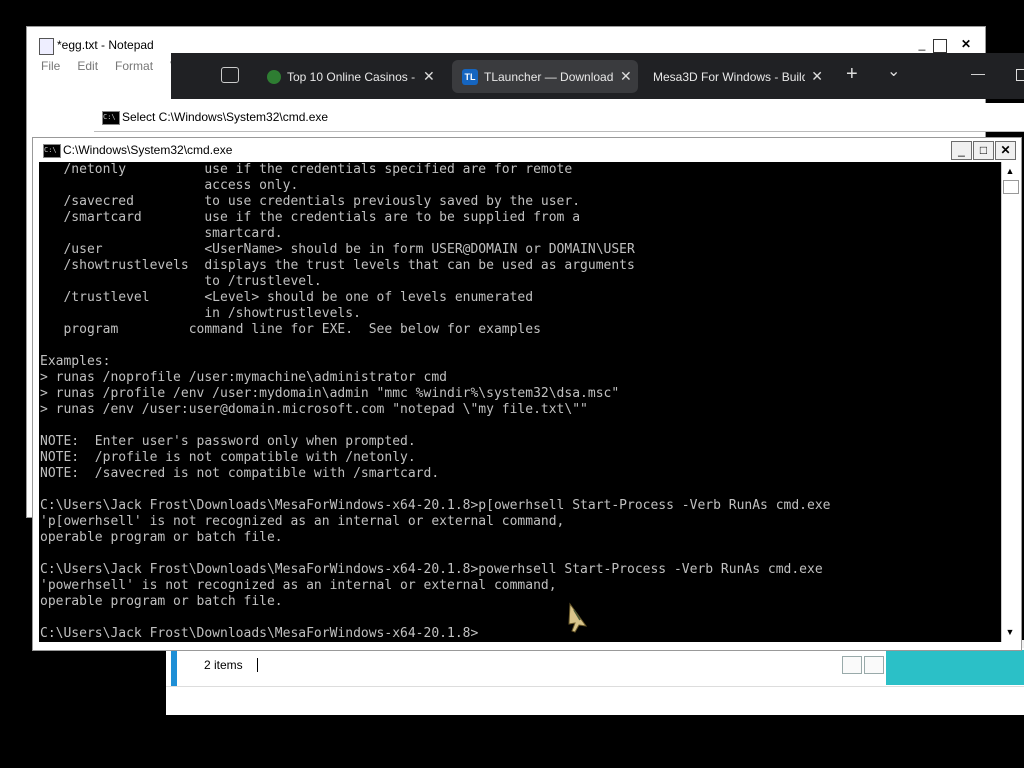 The width and height of the screenshot is (1024, 768). Describe the element at coordinates (922, 45) in the screenshot. I see `notepad-minimize-button: _` at that location.